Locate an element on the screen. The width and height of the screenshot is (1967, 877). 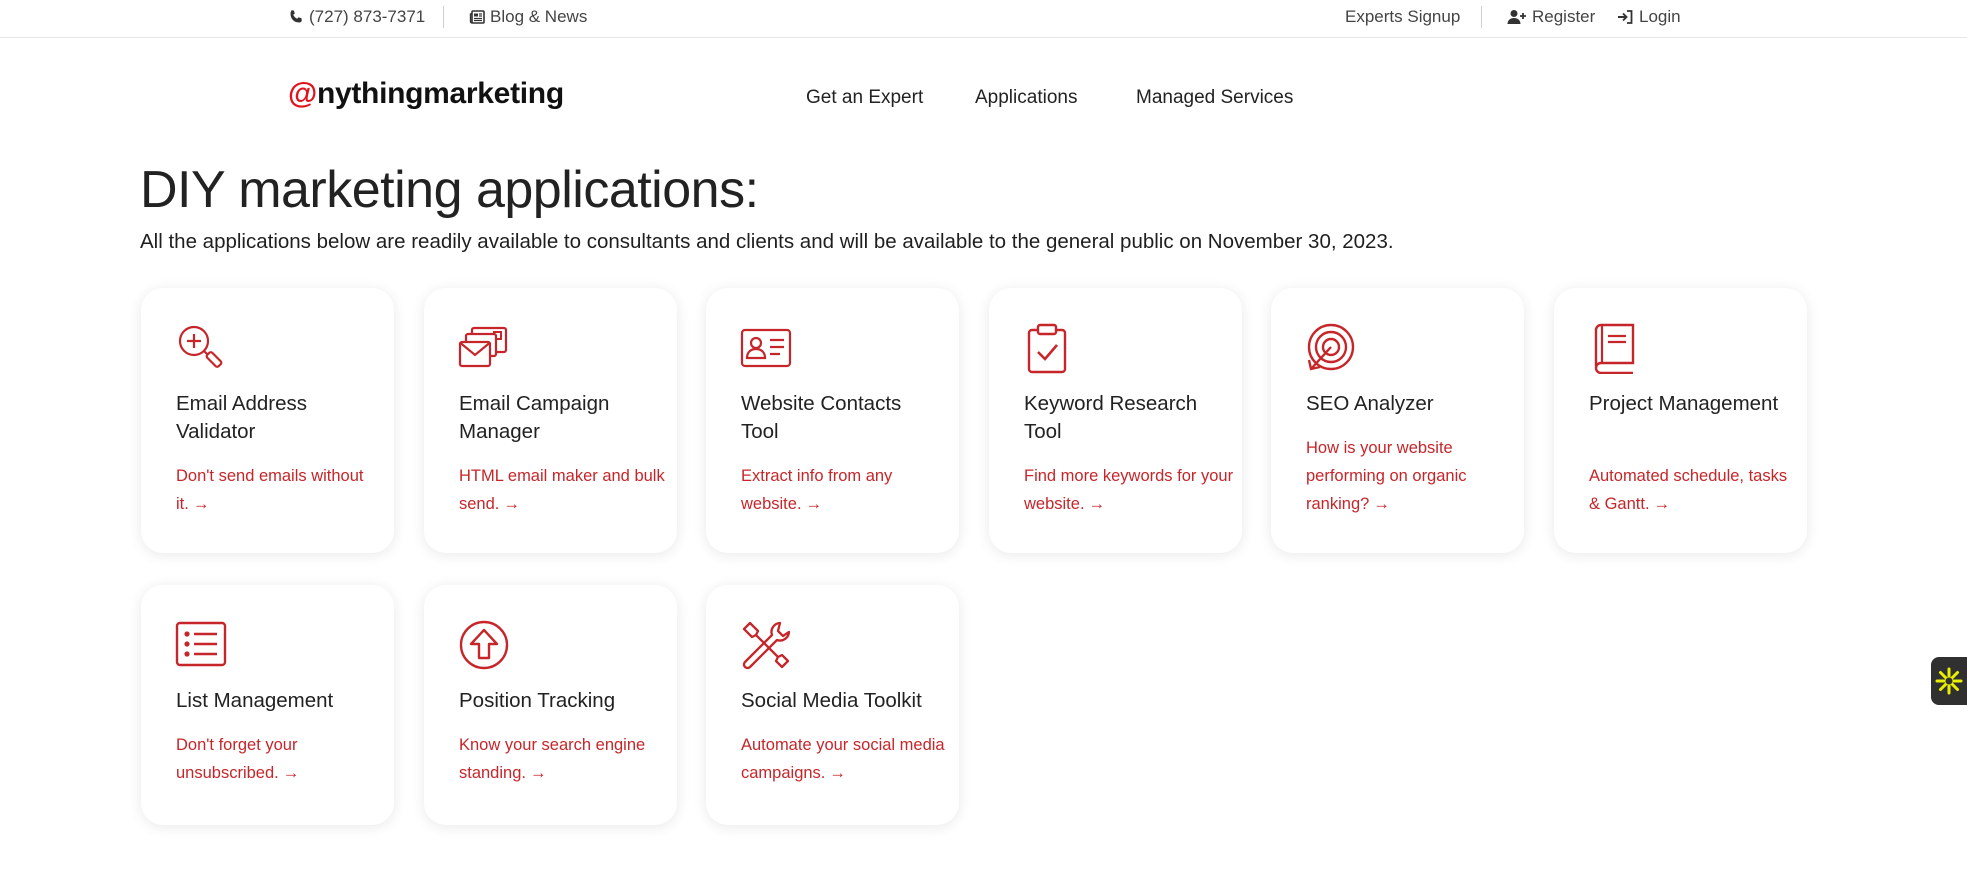
experts-signup-label: Experts Signup is located at coordinates (1403, 16).